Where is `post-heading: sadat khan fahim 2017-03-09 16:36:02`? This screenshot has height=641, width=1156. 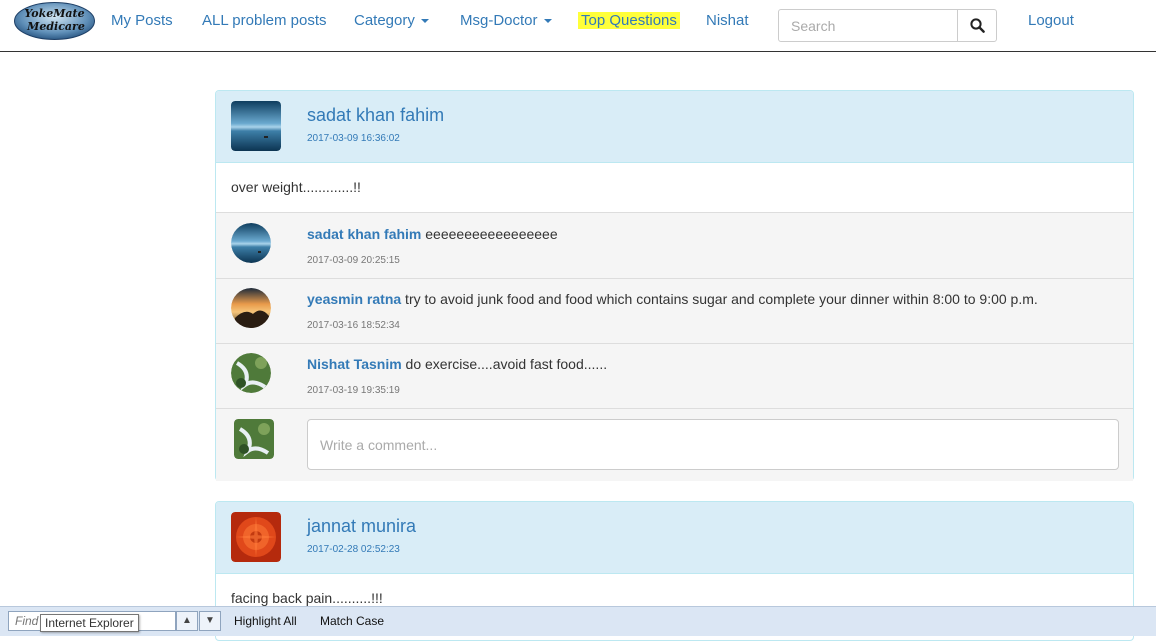
post-heading: sadat khan fahim 2017-03-09 16:36:02 is located at coordinates (674, 127).